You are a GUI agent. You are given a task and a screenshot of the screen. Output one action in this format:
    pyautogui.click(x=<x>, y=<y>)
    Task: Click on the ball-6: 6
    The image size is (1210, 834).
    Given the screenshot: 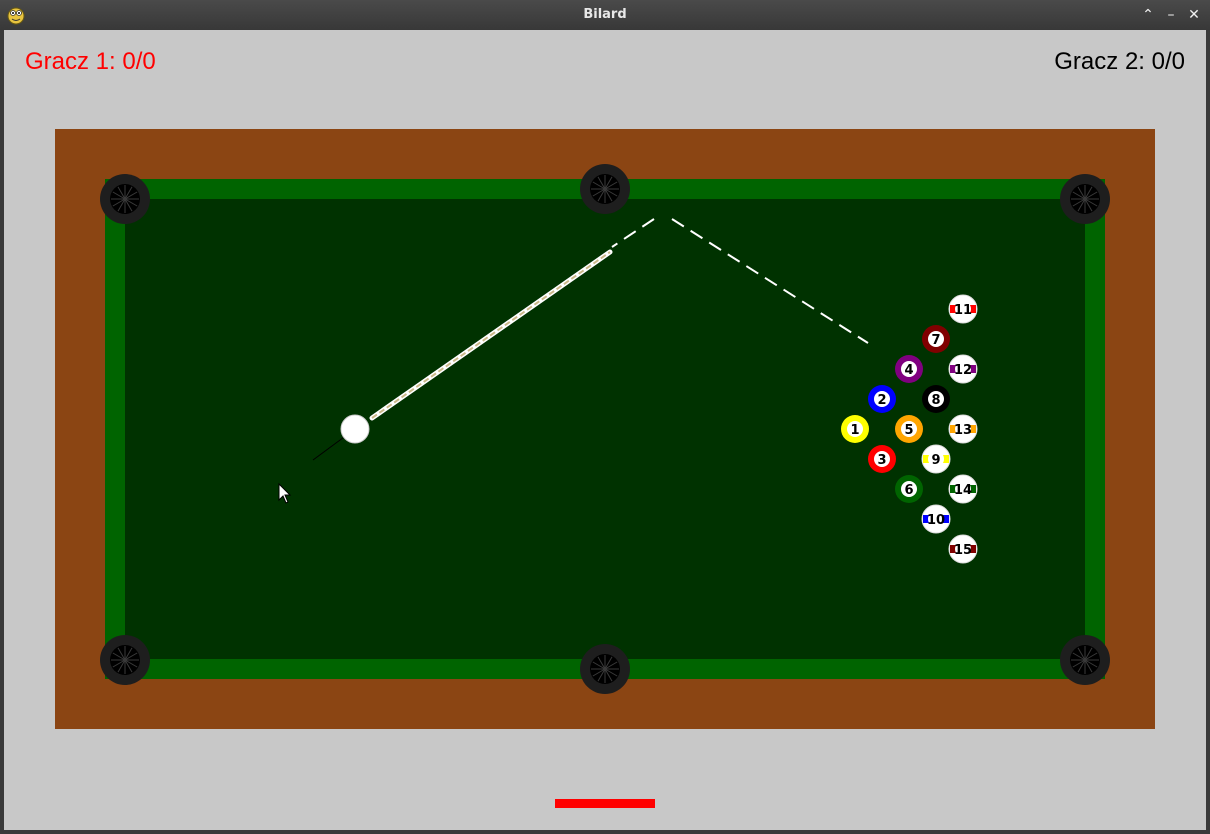 What is the action you would take?
    pyautogui.click(x=909, y=489)
    